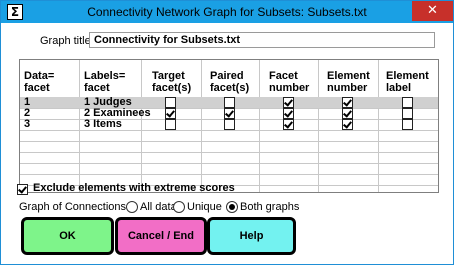 The width and height of the screenshot is (454, 265). I want to click on radio-both-graphs-label: Both graphs, so click(269, 207).